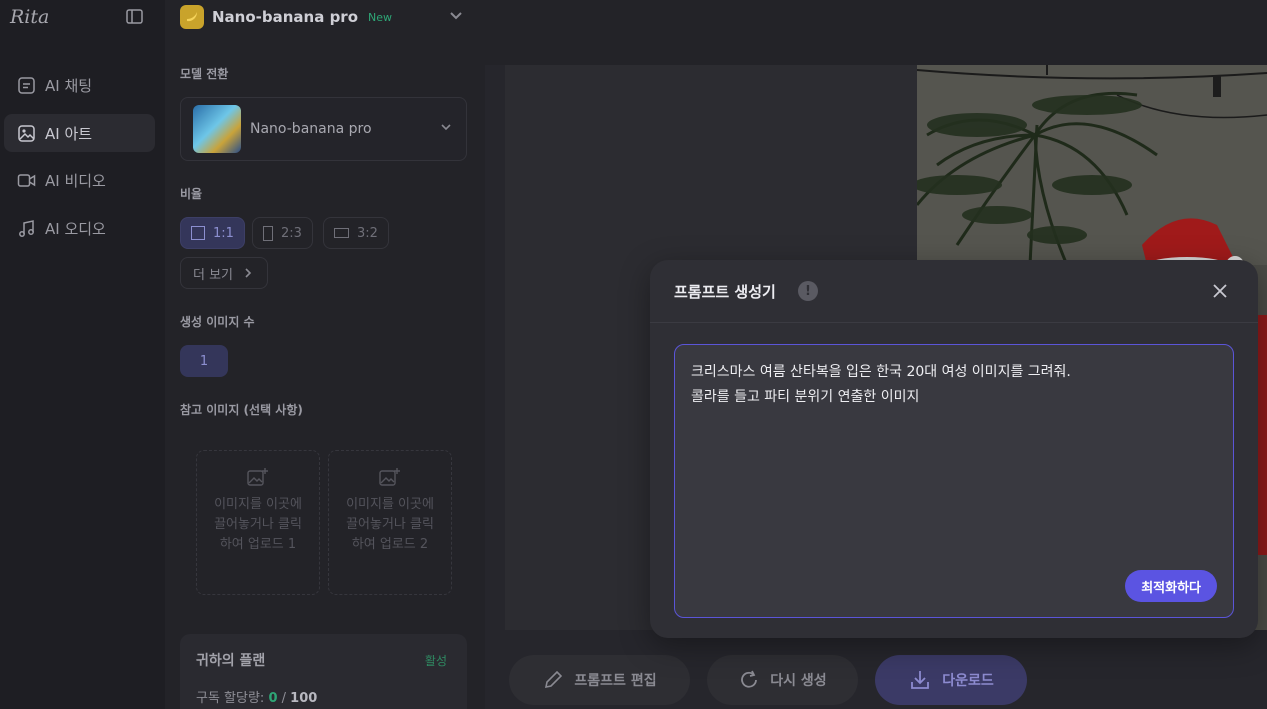 Image resolution: width=1267 pixels, height=709 pixels. I want to click on modal-header: 프롬프트 생성기 !, so click(954, 291).